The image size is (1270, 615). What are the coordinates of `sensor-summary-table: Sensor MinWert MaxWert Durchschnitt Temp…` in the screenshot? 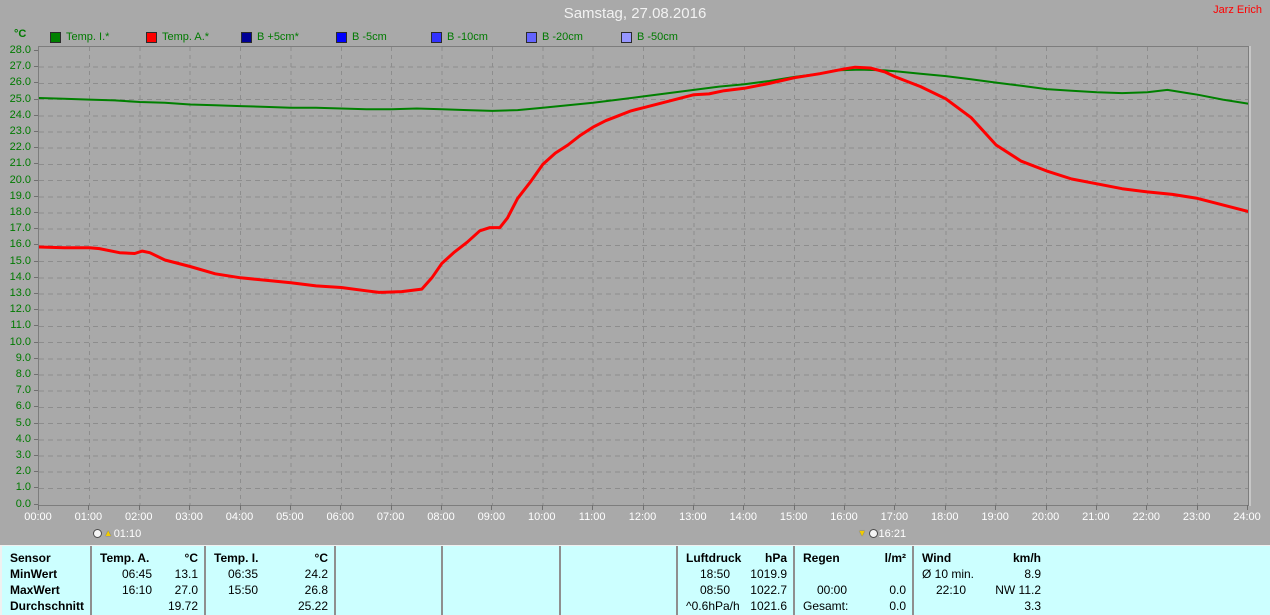 It's located at (635, 580).